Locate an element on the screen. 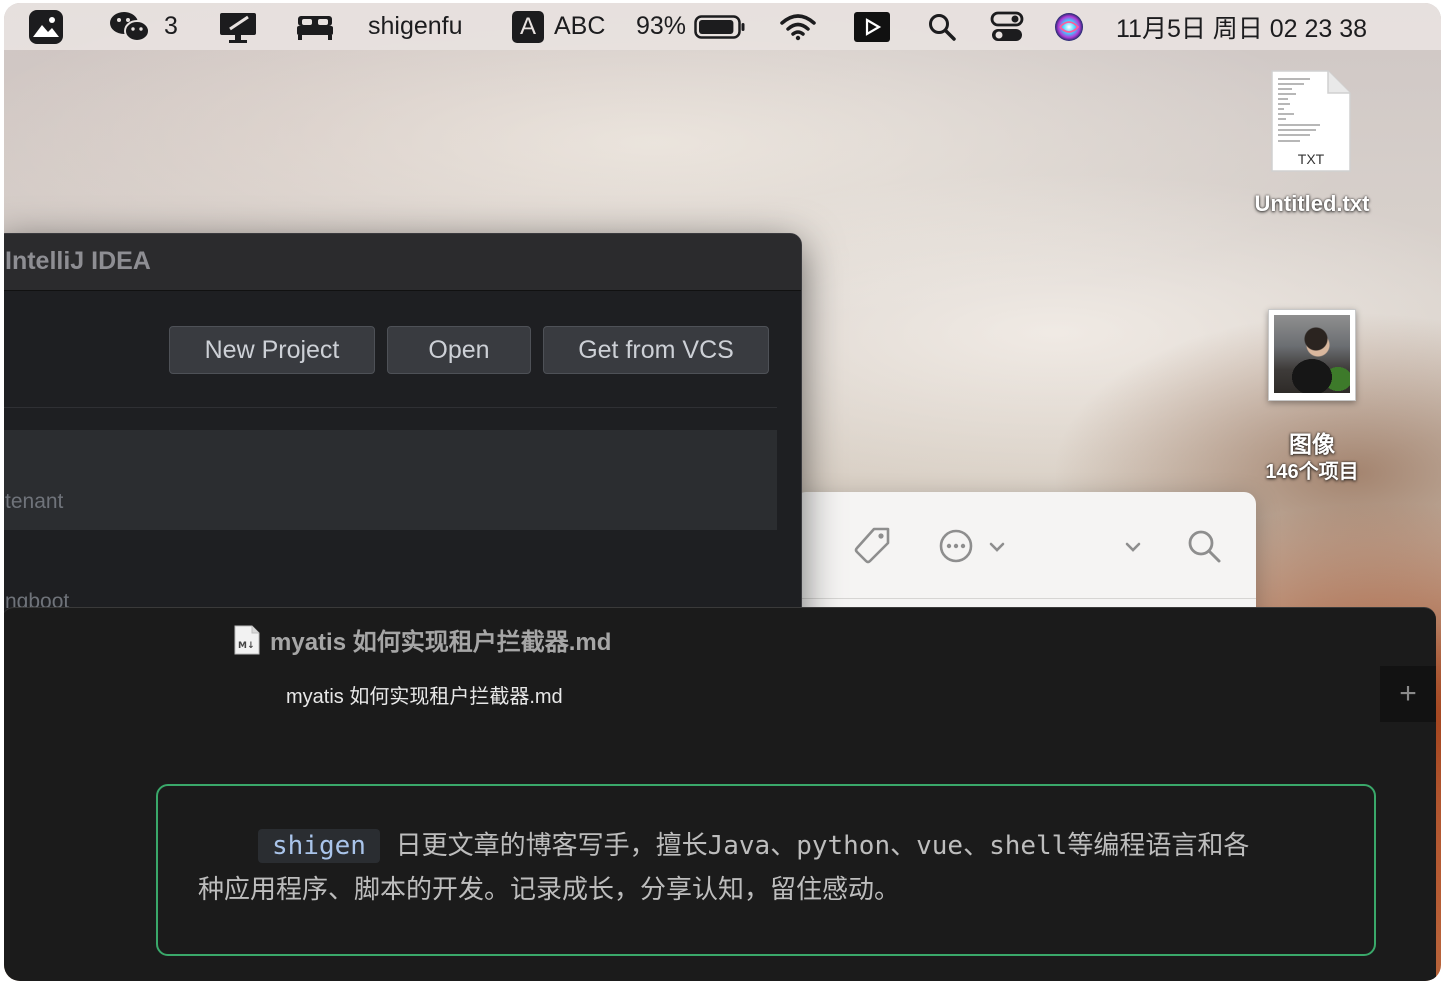  photo-thumbnail-icon is located at coordinates (1312, 355).